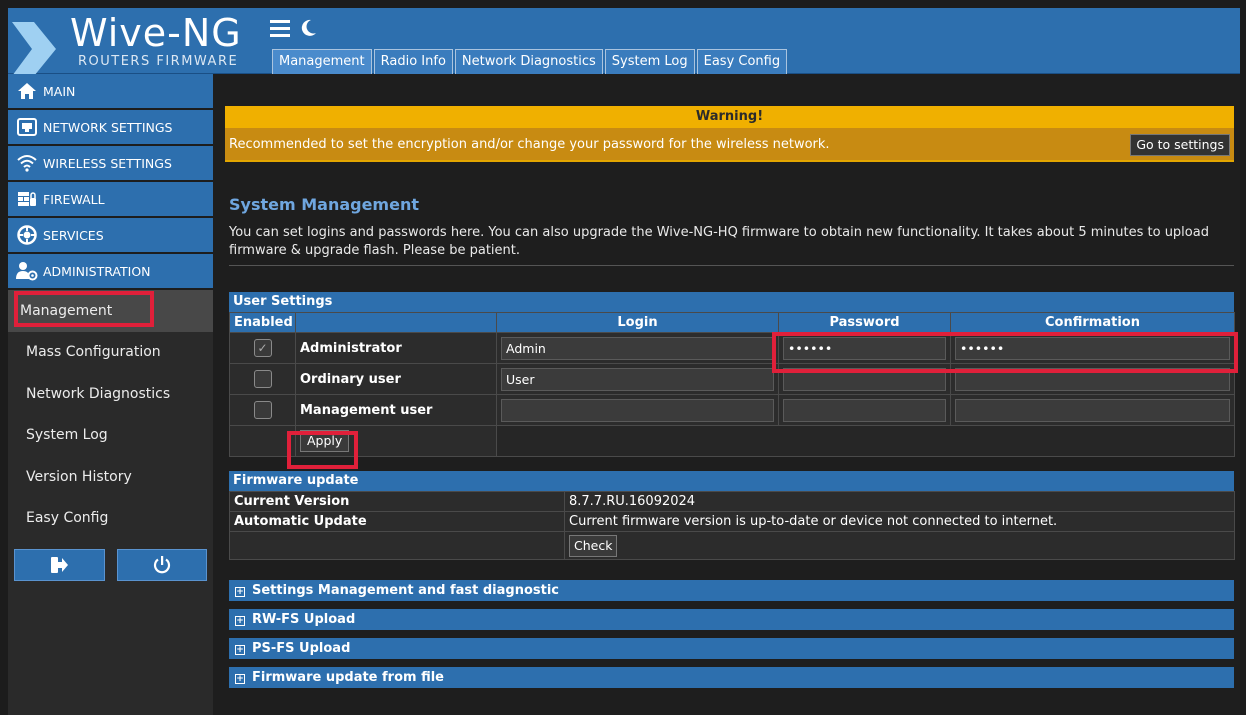 The height and width of the screenshot is (715, 1246). Describe the element at coordinates (1092, 348) in the screenshot. I see `confirmation-input-admin: ••••••` at that location.